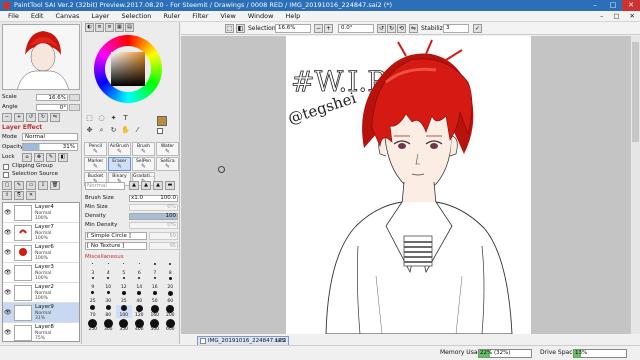  What do you see at coordinates (167, 149) in the screenshot?
I see `tool-water: Water ✎` at bounding box center [167, 149].